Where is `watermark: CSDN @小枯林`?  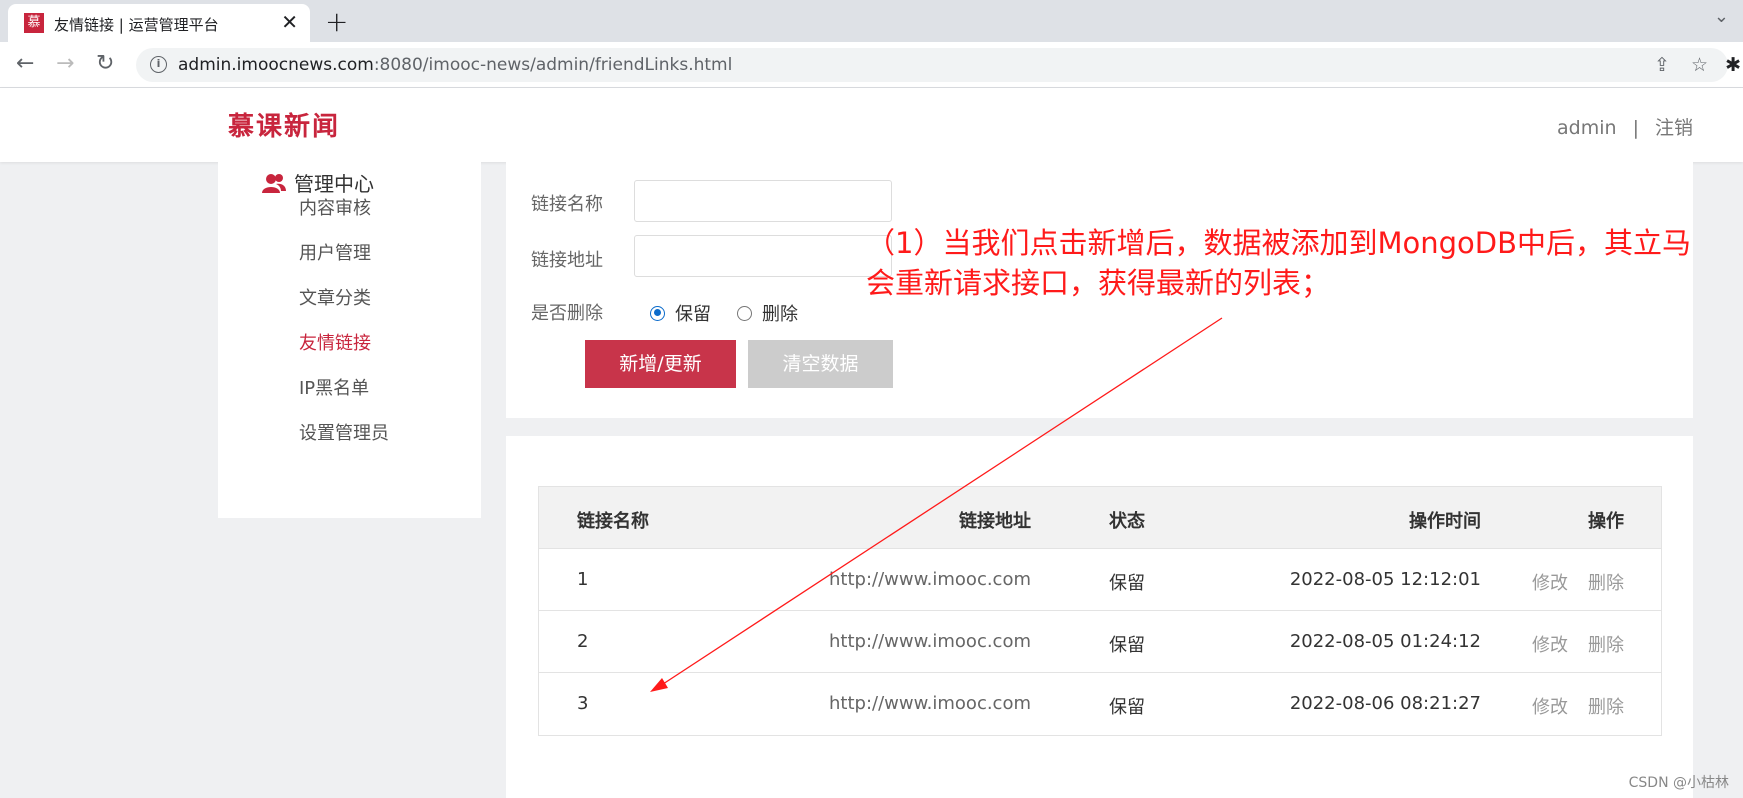
watermark: CSDN @小枯林 is located at coordinates (1678, 783).